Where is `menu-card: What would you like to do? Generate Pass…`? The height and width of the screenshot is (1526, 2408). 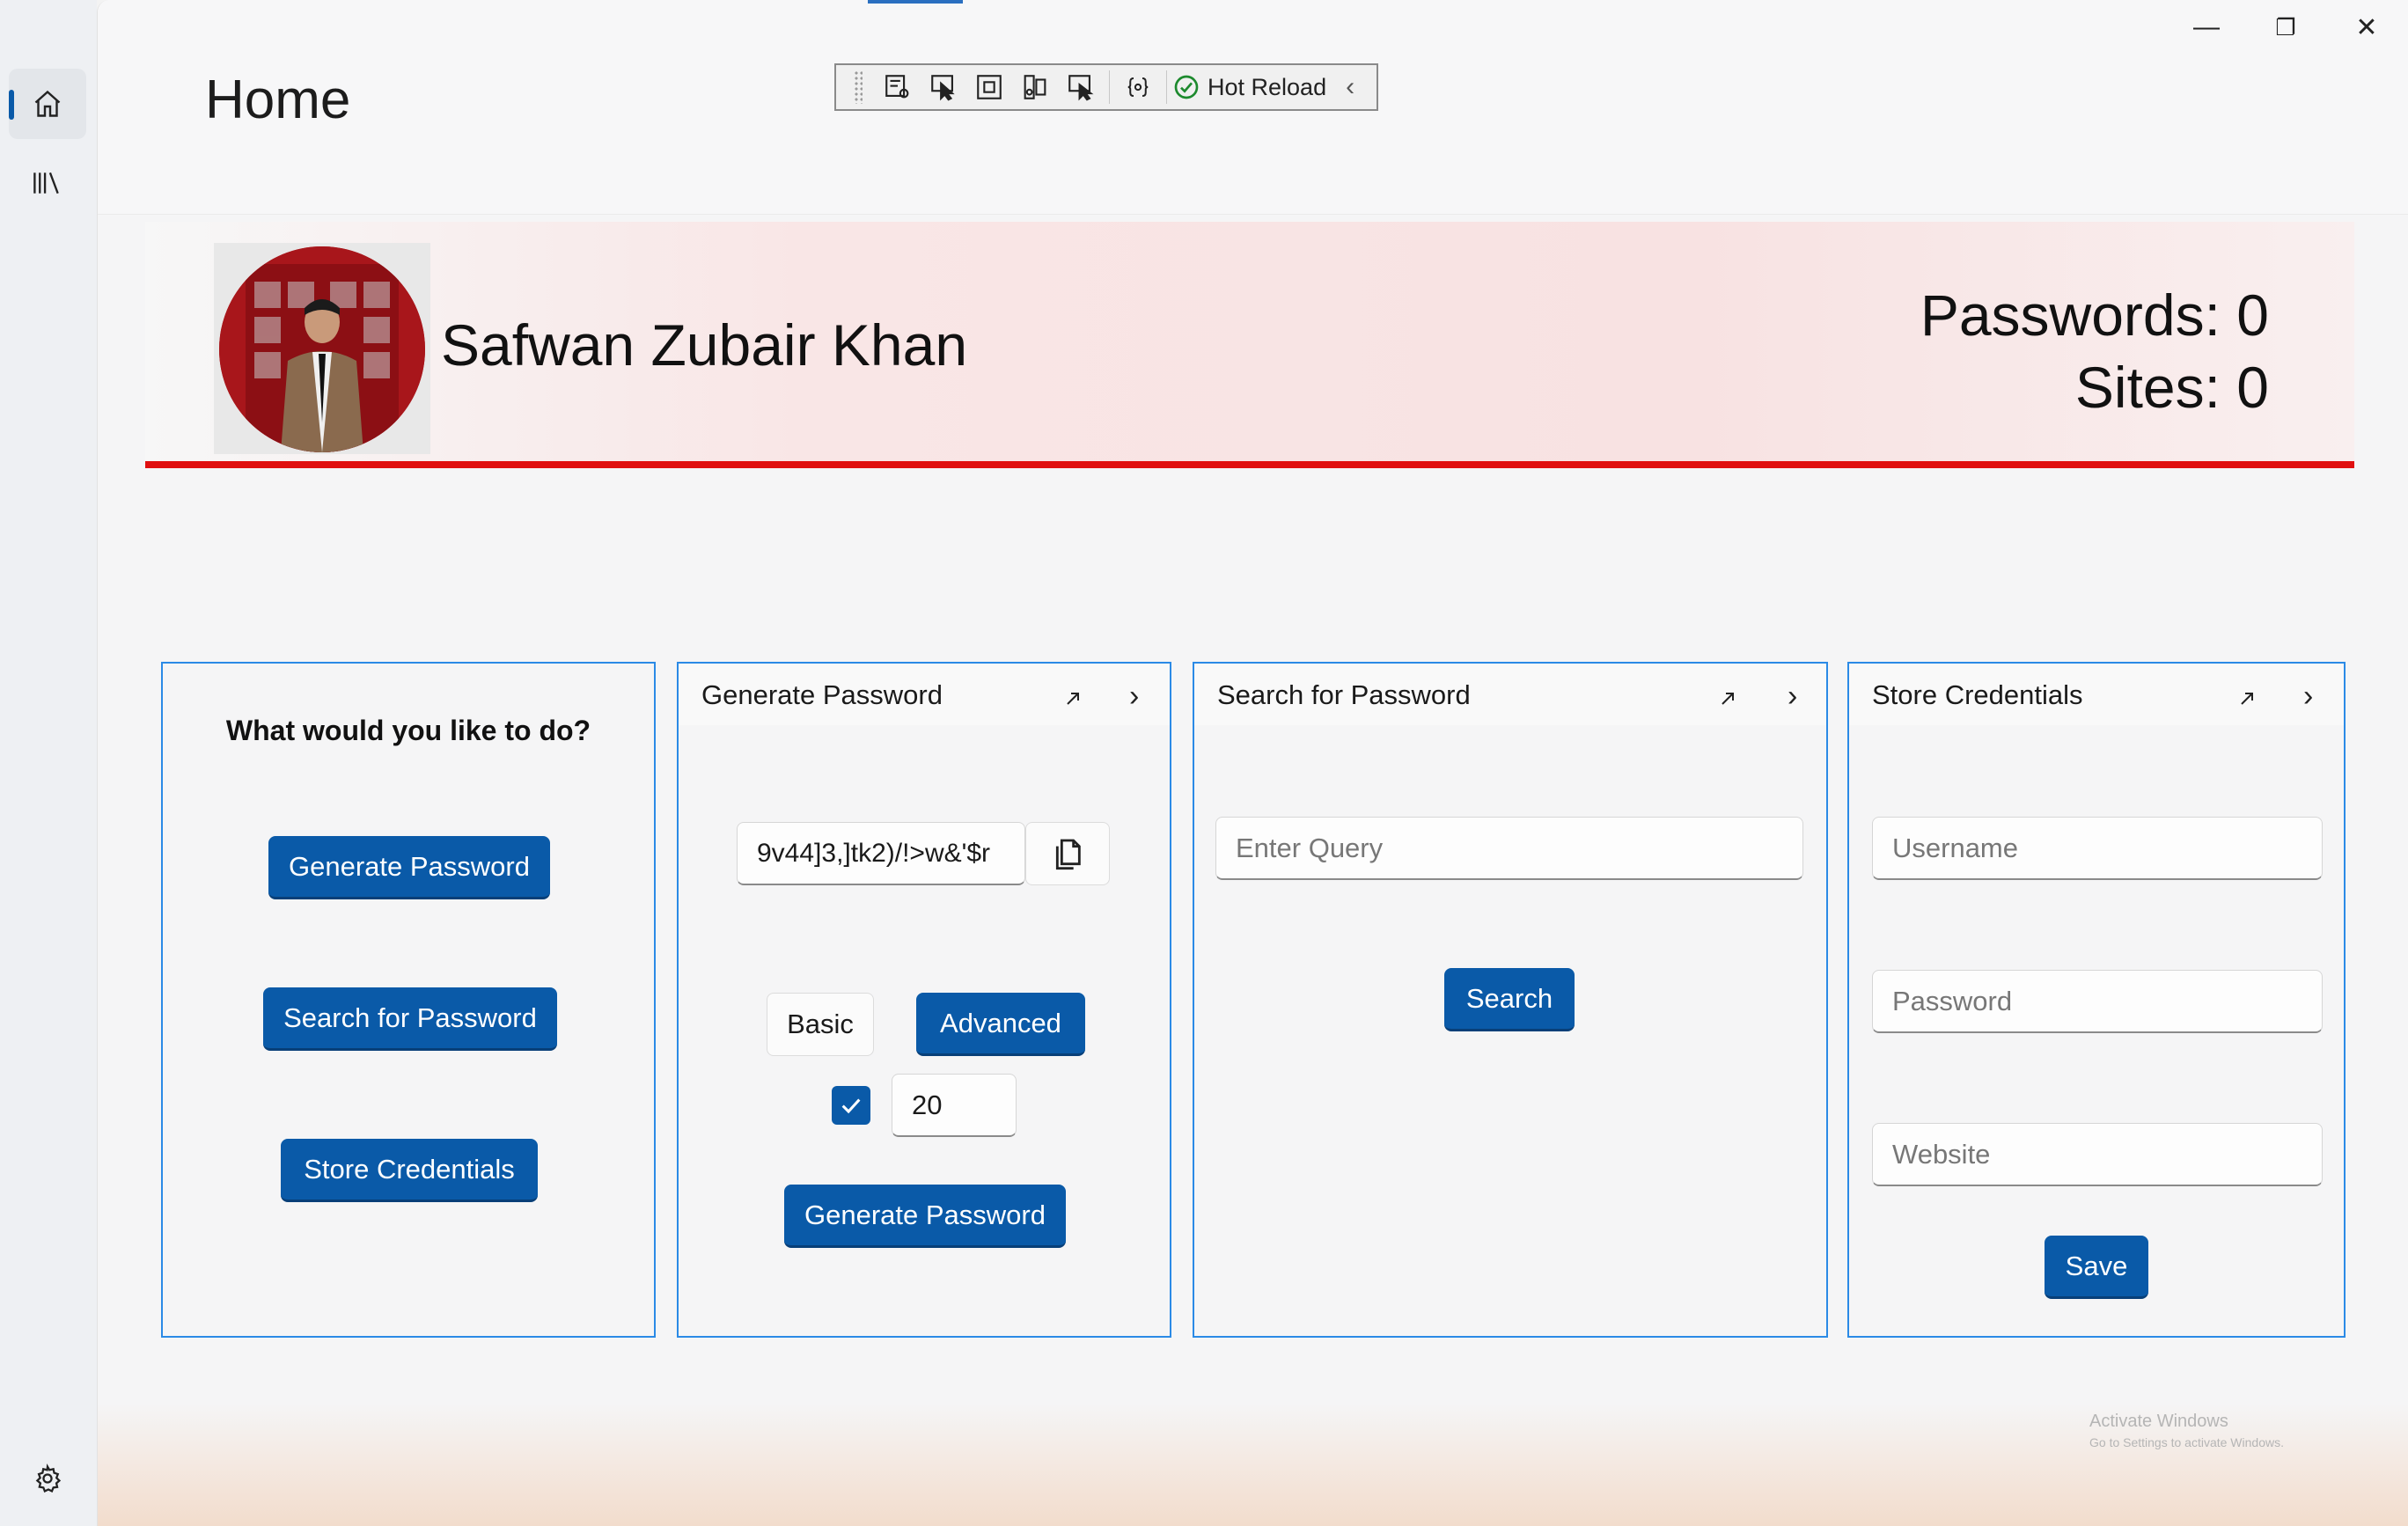
menu-card: What would you like to do? Generate Pass… is located at coordinates (408, 1000).